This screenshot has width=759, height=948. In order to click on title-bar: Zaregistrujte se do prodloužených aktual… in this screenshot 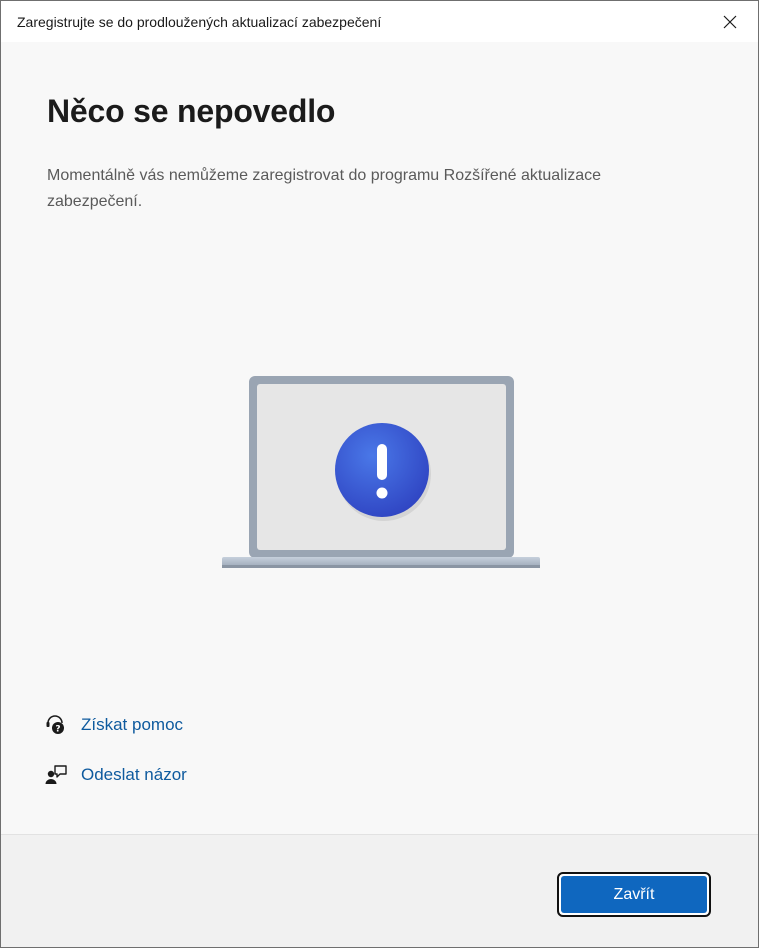, I will do `click(379, 21)`.